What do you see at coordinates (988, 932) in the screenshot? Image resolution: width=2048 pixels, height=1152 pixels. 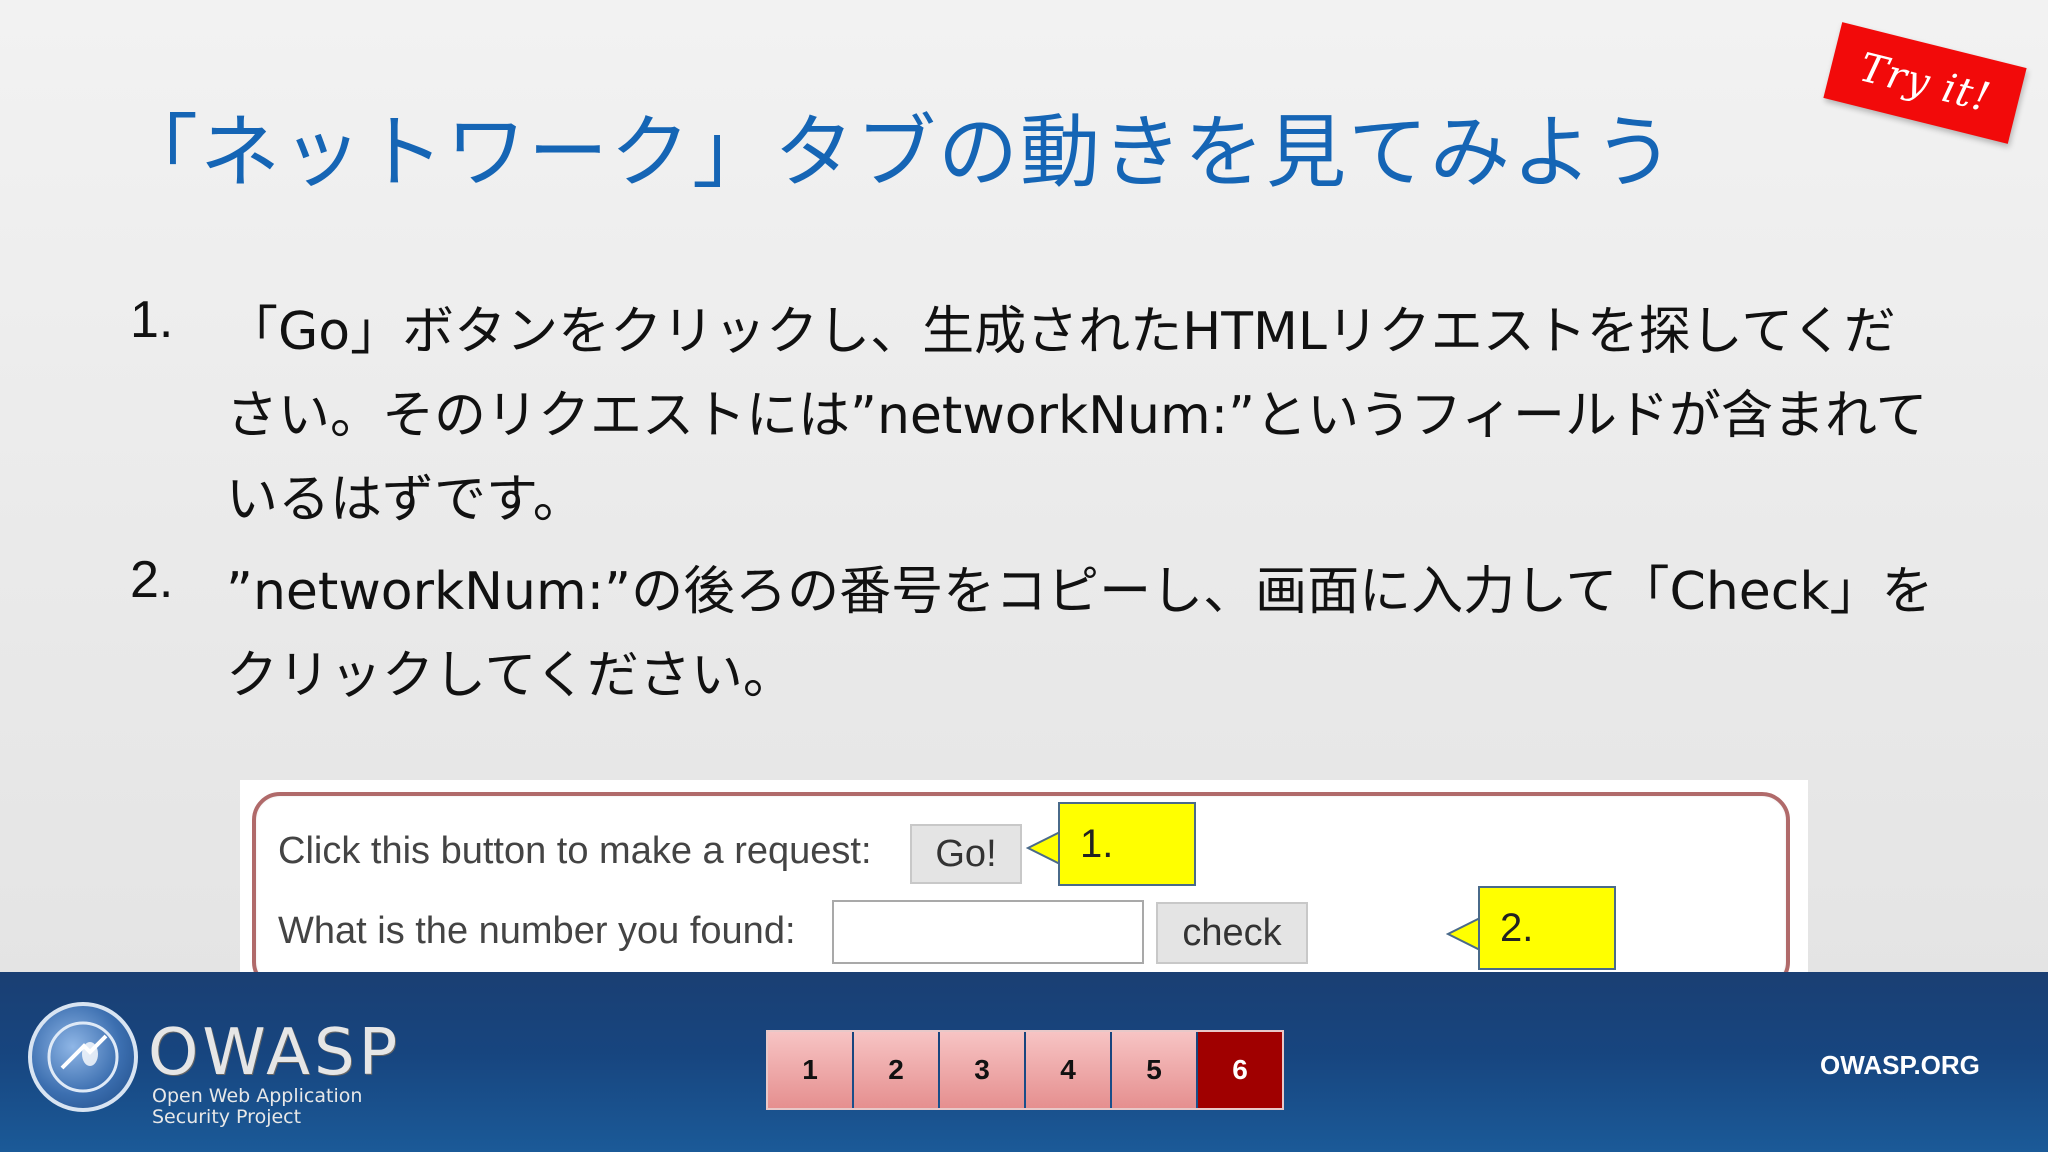 I see `number-input` at bounding box center [988, 932].